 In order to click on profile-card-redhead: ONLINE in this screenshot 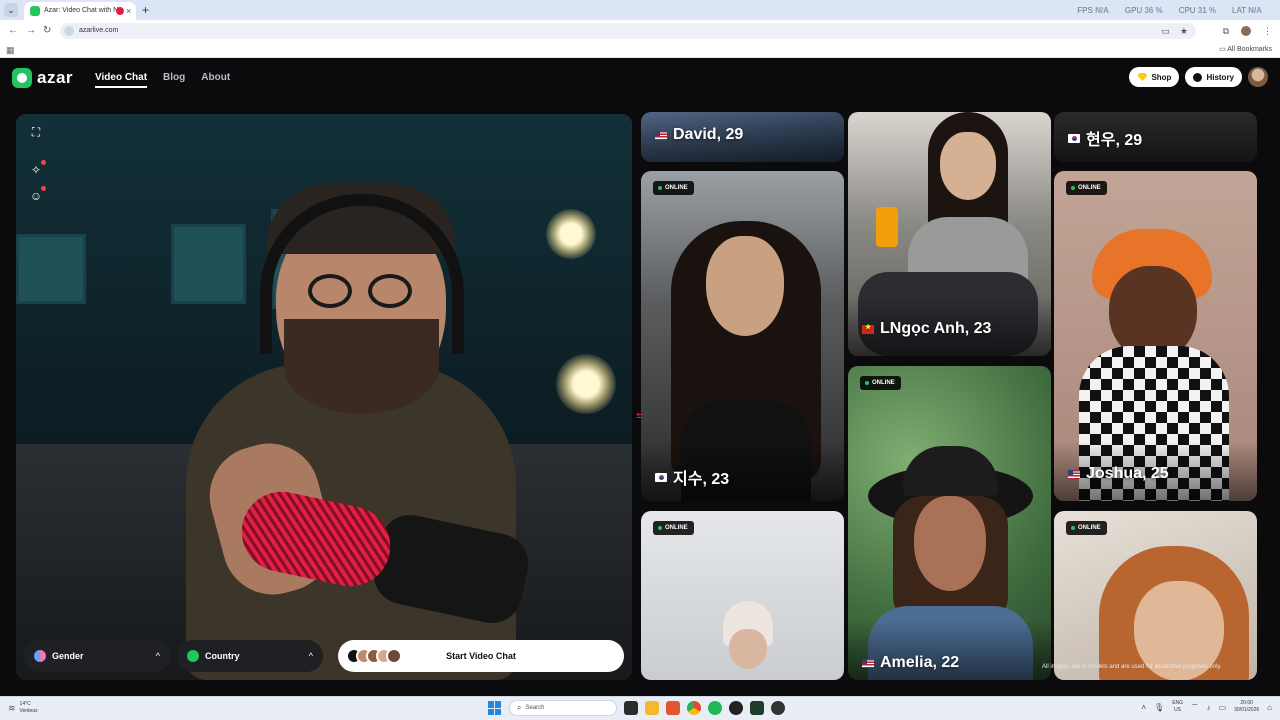, I will do `click(1155, 595)`.